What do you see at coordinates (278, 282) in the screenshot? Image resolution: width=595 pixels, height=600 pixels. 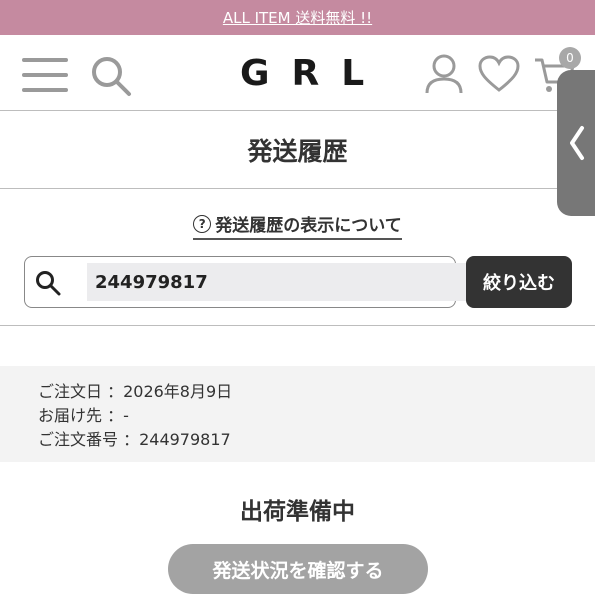 I see `order-search-input` at bounding box center [278, 282].